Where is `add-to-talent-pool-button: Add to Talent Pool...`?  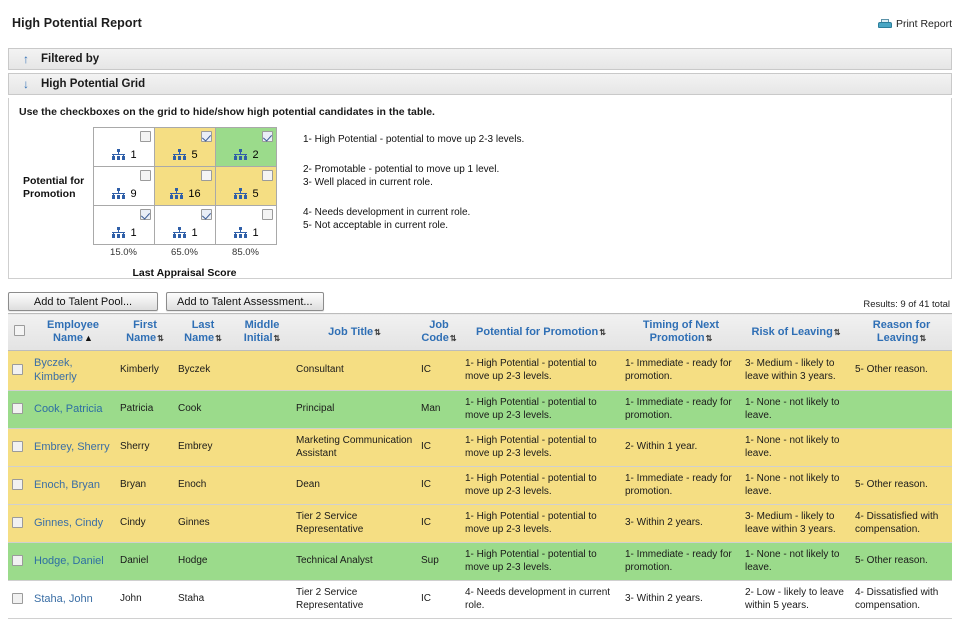 add-to-talent-pool-button: Add to Talent Pool... is located at coordinates (83, 301).